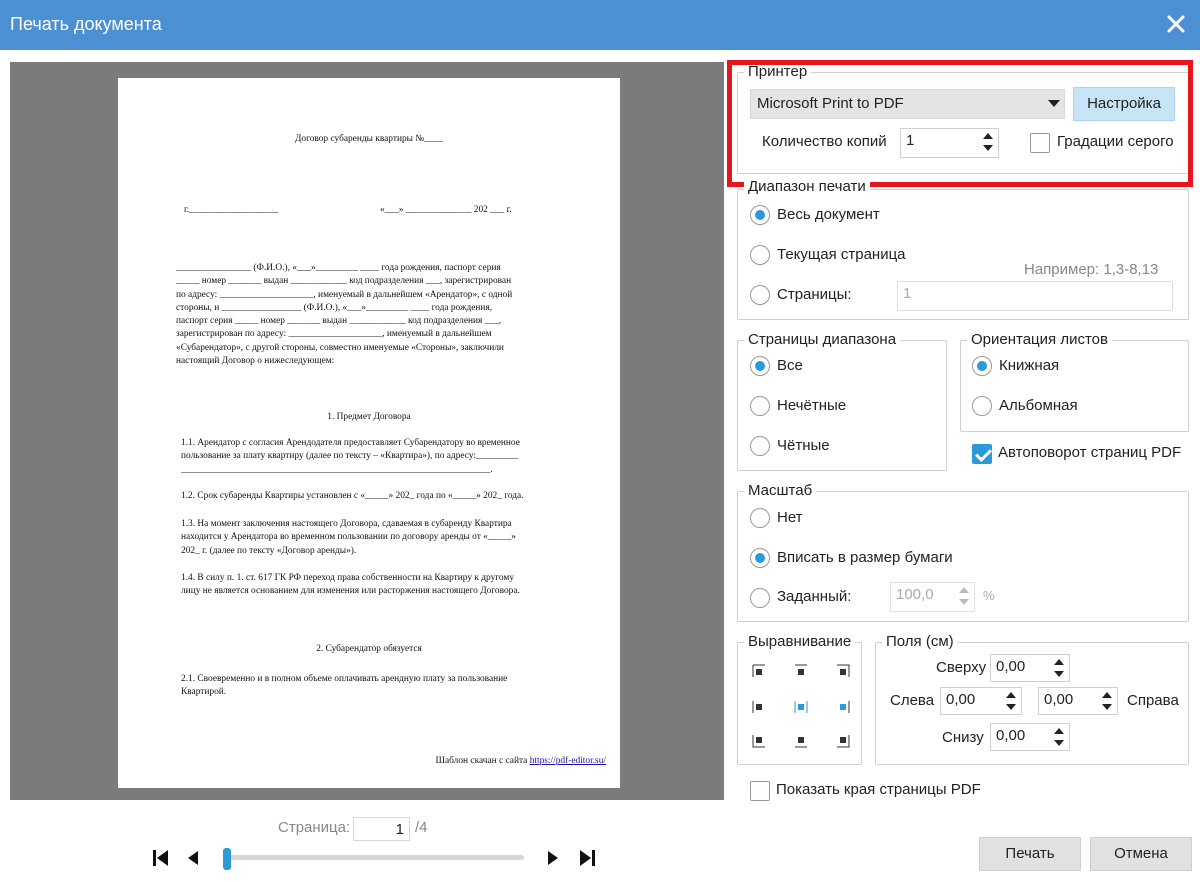  What do you see at coordinates (912, 700) in the screenshot?
I see `margin-left-label: Слева` at bounding box center [912, 700].